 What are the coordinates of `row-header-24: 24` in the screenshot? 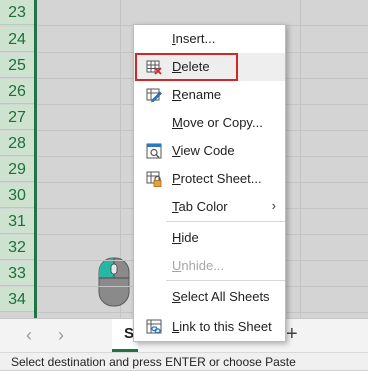 It's located at (17, 39).